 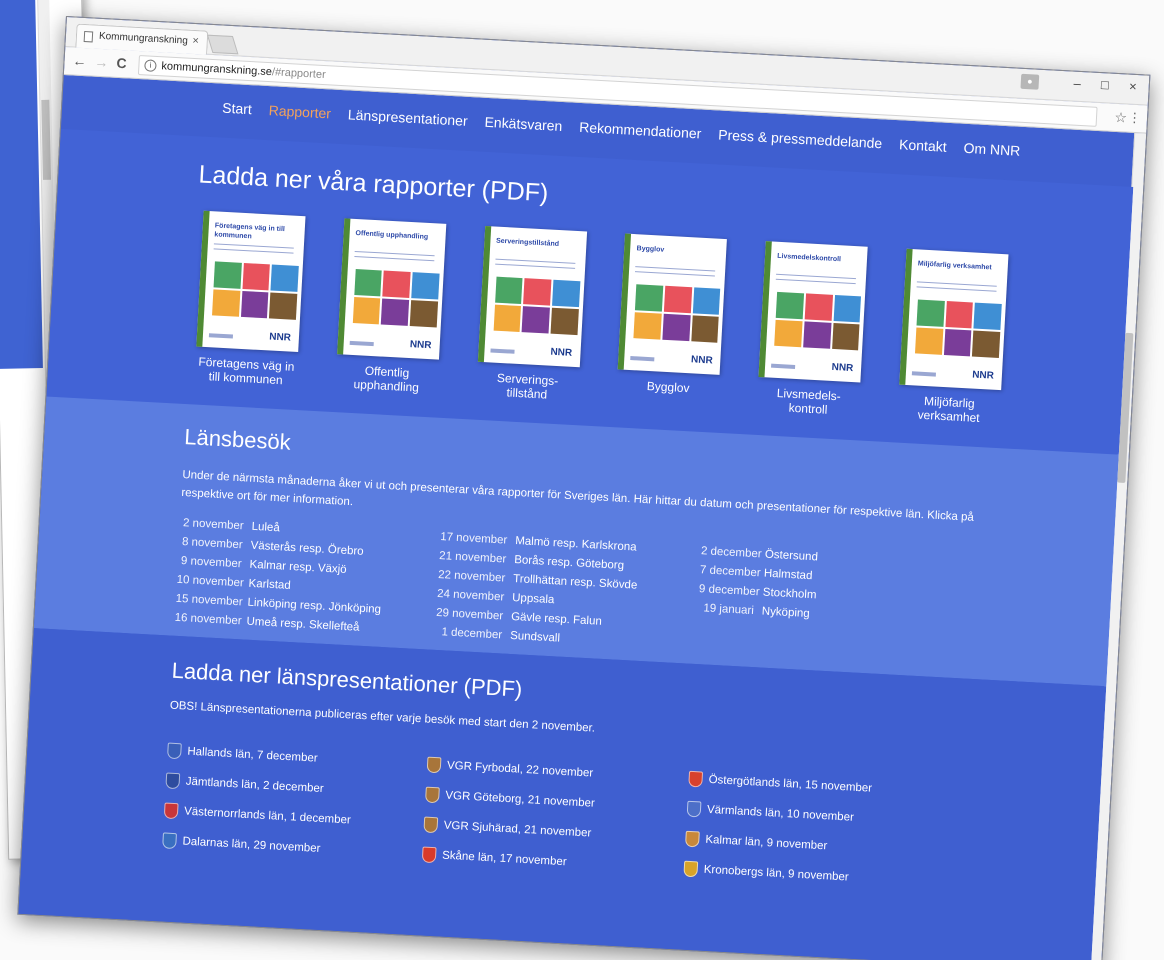 I want to click on background-window-scroll-thumb, so click(x=46, y=139).